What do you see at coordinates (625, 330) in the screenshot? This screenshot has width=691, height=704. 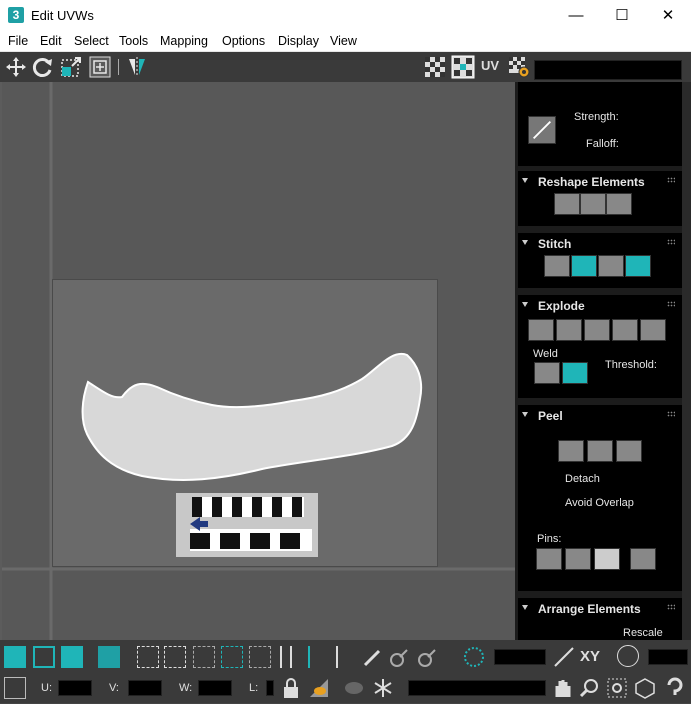 I see `flatten-by-smoothing-icon` at bounding box center [625, 330].